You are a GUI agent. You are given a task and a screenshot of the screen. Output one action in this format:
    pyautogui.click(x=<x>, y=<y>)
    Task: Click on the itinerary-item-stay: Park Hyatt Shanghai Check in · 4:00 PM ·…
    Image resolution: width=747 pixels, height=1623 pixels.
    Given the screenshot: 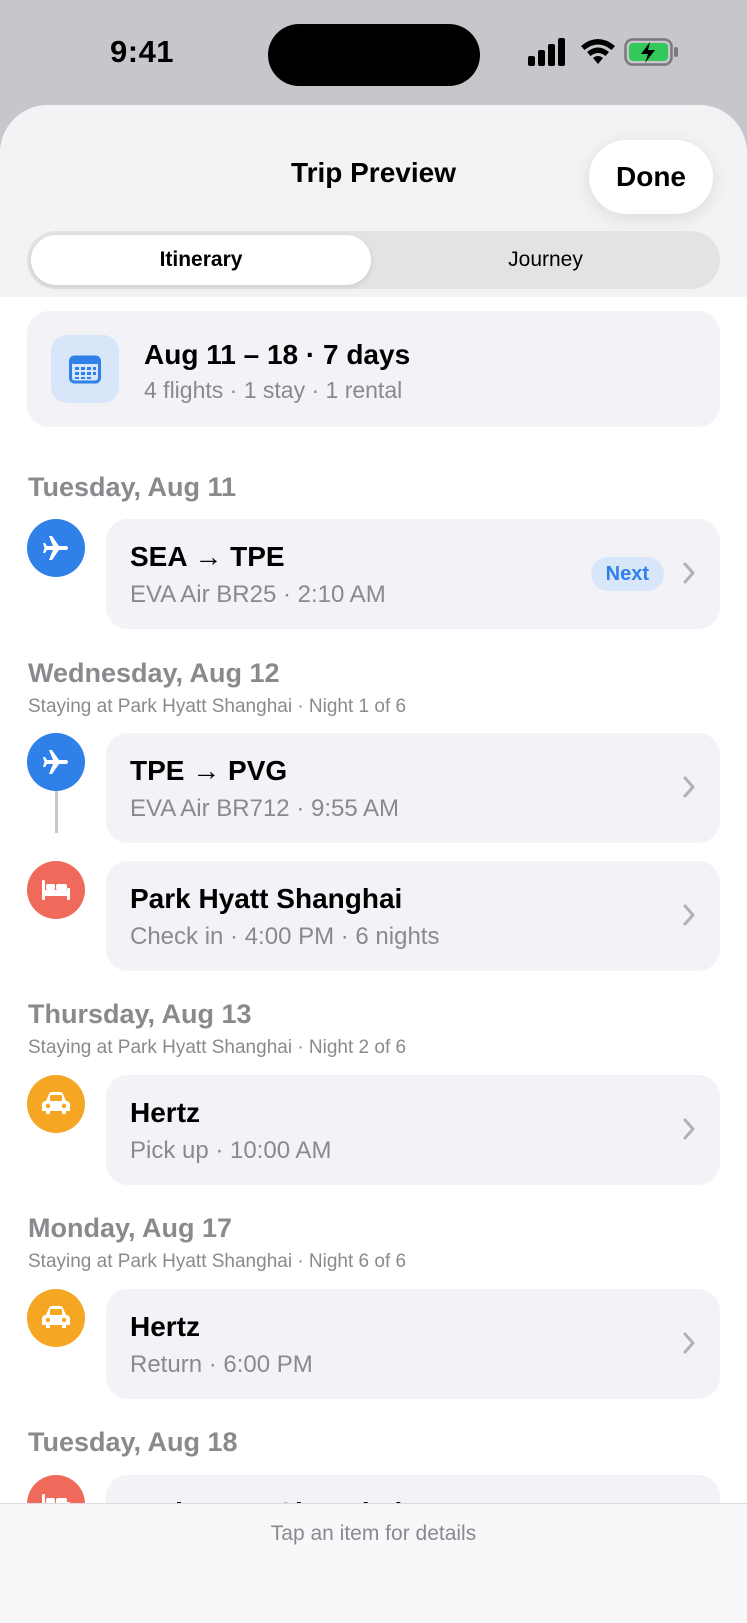 What is the action you would take?
    pyautogui.click(x=413, y=916)
    